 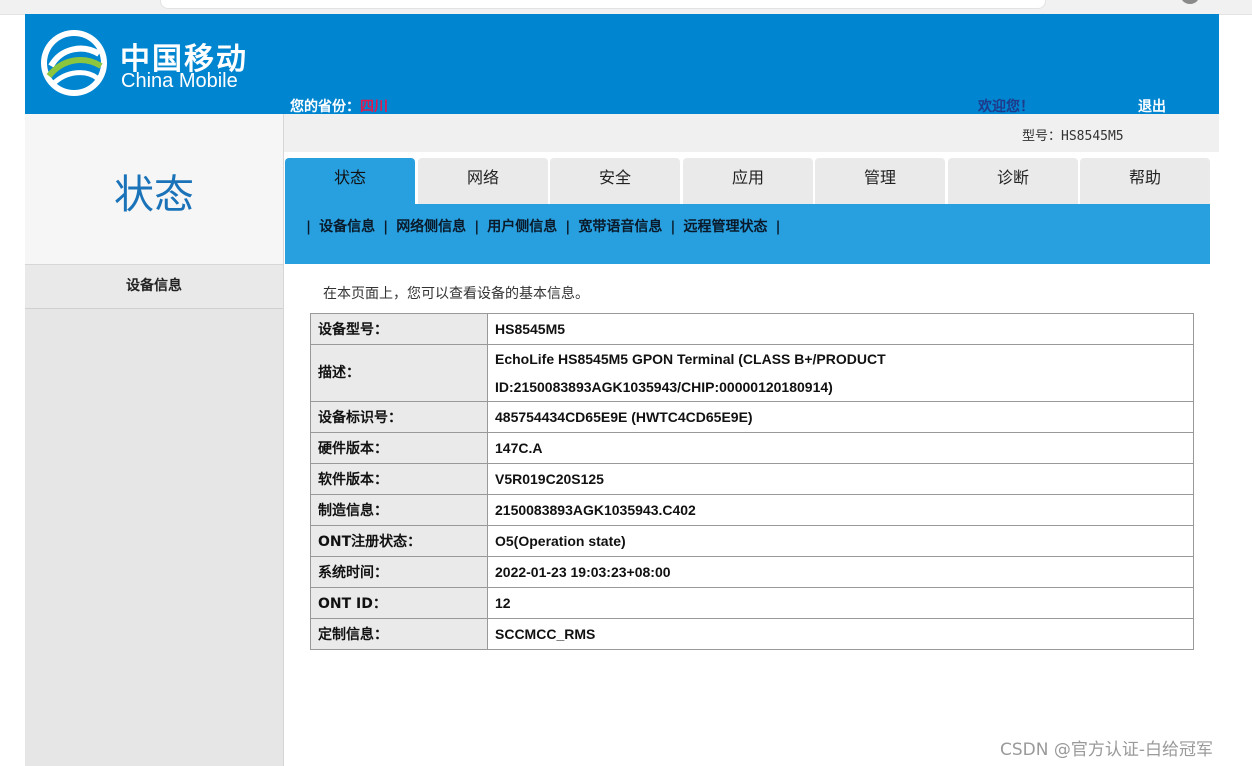 What do you see at coordinates (1107, 750) in the screenshot?
I see `csdn-watermark: CSDN @官方认证-白给冠军` at bounding box center [1107, 750].